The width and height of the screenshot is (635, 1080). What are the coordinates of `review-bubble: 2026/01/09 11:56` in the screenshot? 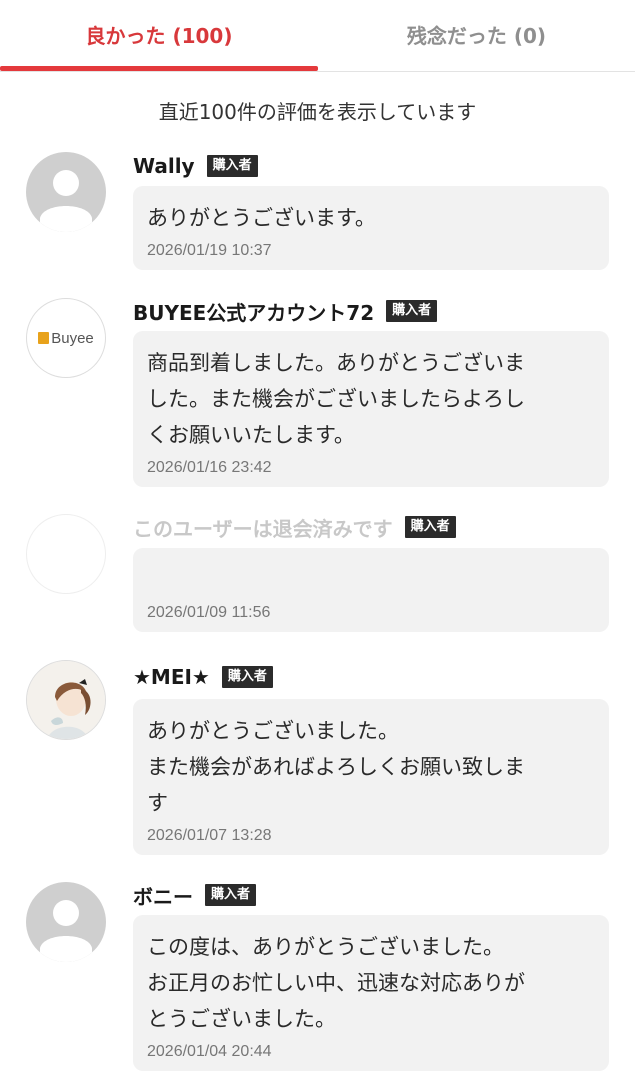 It's located at (371, 590).